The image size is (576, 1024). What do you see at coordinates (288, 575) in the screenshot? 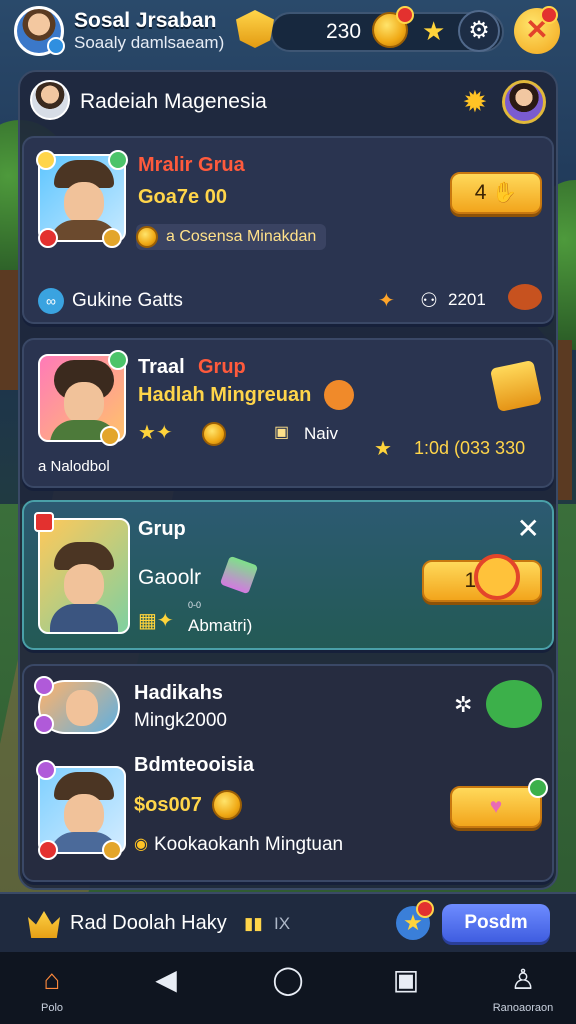
I see `group-card-3: Grup ✕ Gaoolr ▦✦ 0-0 Abmatri) 150` at bounding box center [288, 575].